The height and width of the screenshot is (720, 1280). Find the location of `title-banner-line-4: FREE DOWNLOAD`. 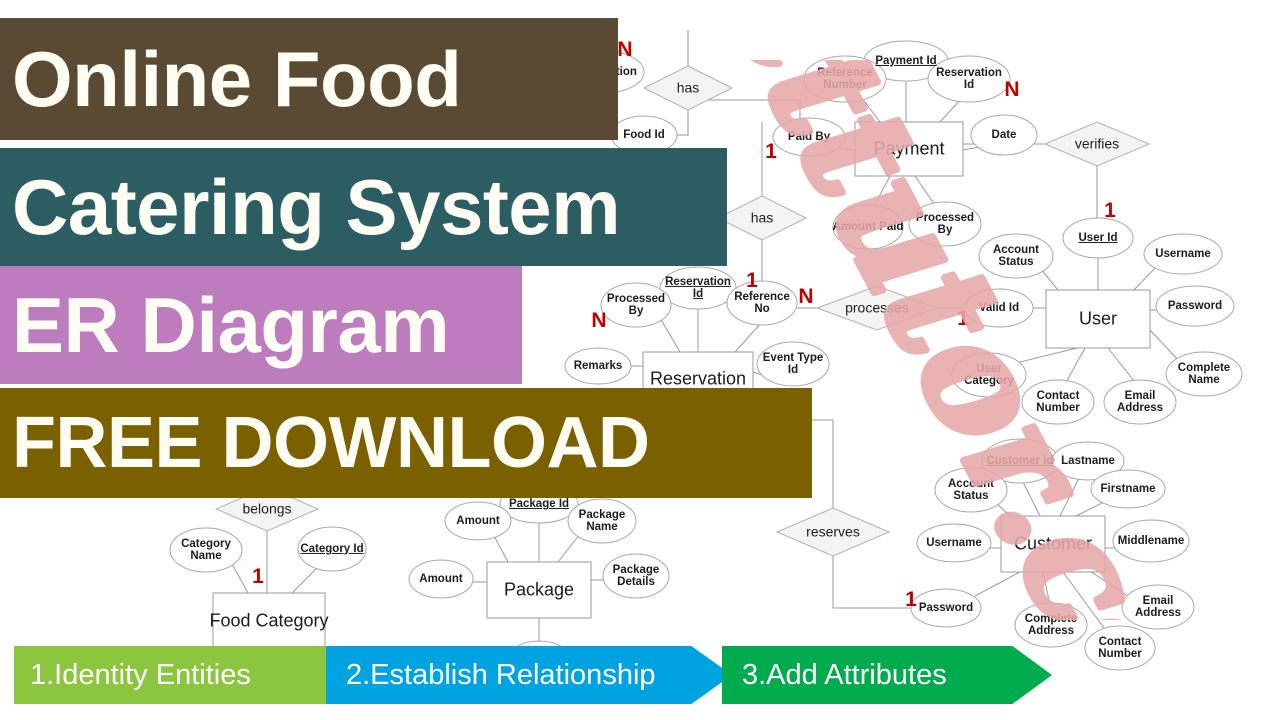

title-banner-line-4: FREE DOWNLOAD is located at coordinates (406, 443).